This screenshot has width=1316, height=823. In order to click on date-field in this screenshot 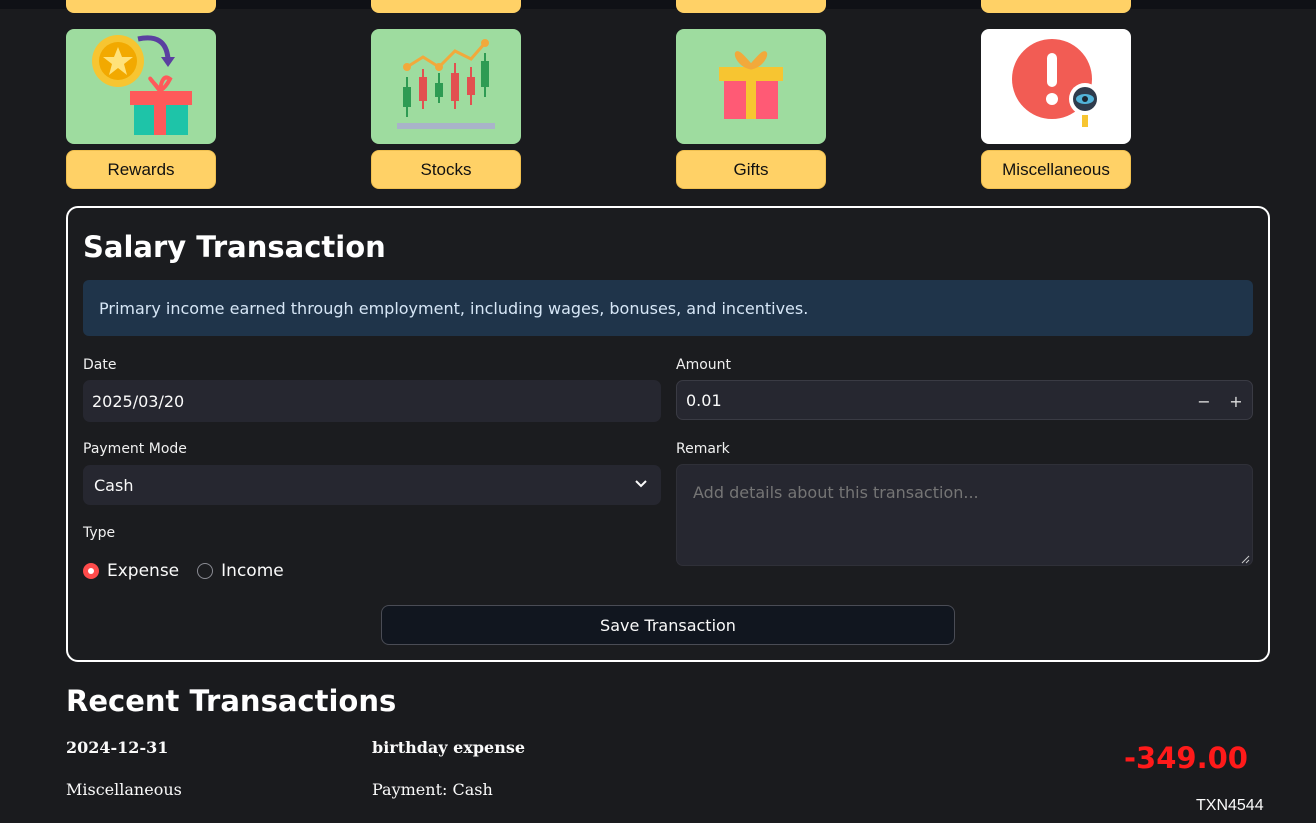, I will do `click(372, 401)`.